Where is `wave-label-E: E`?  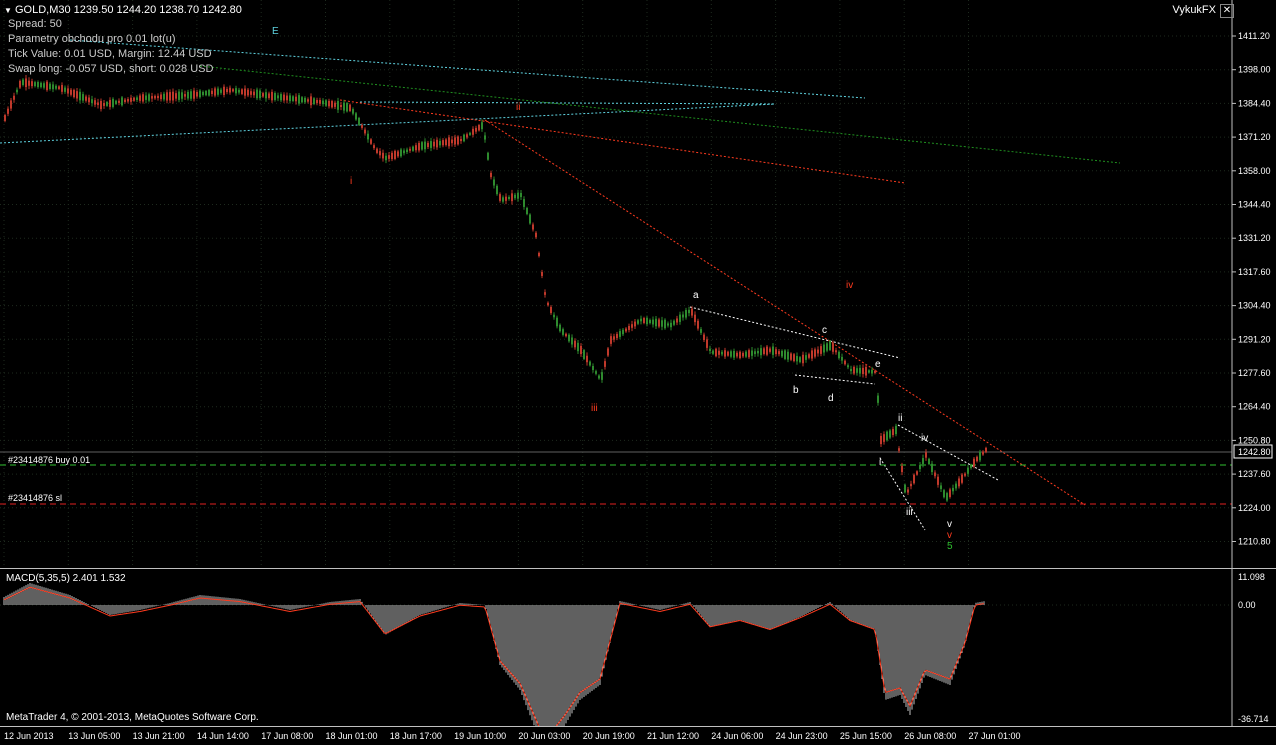 wave-label-E: E is located at coordinates (275, 31).